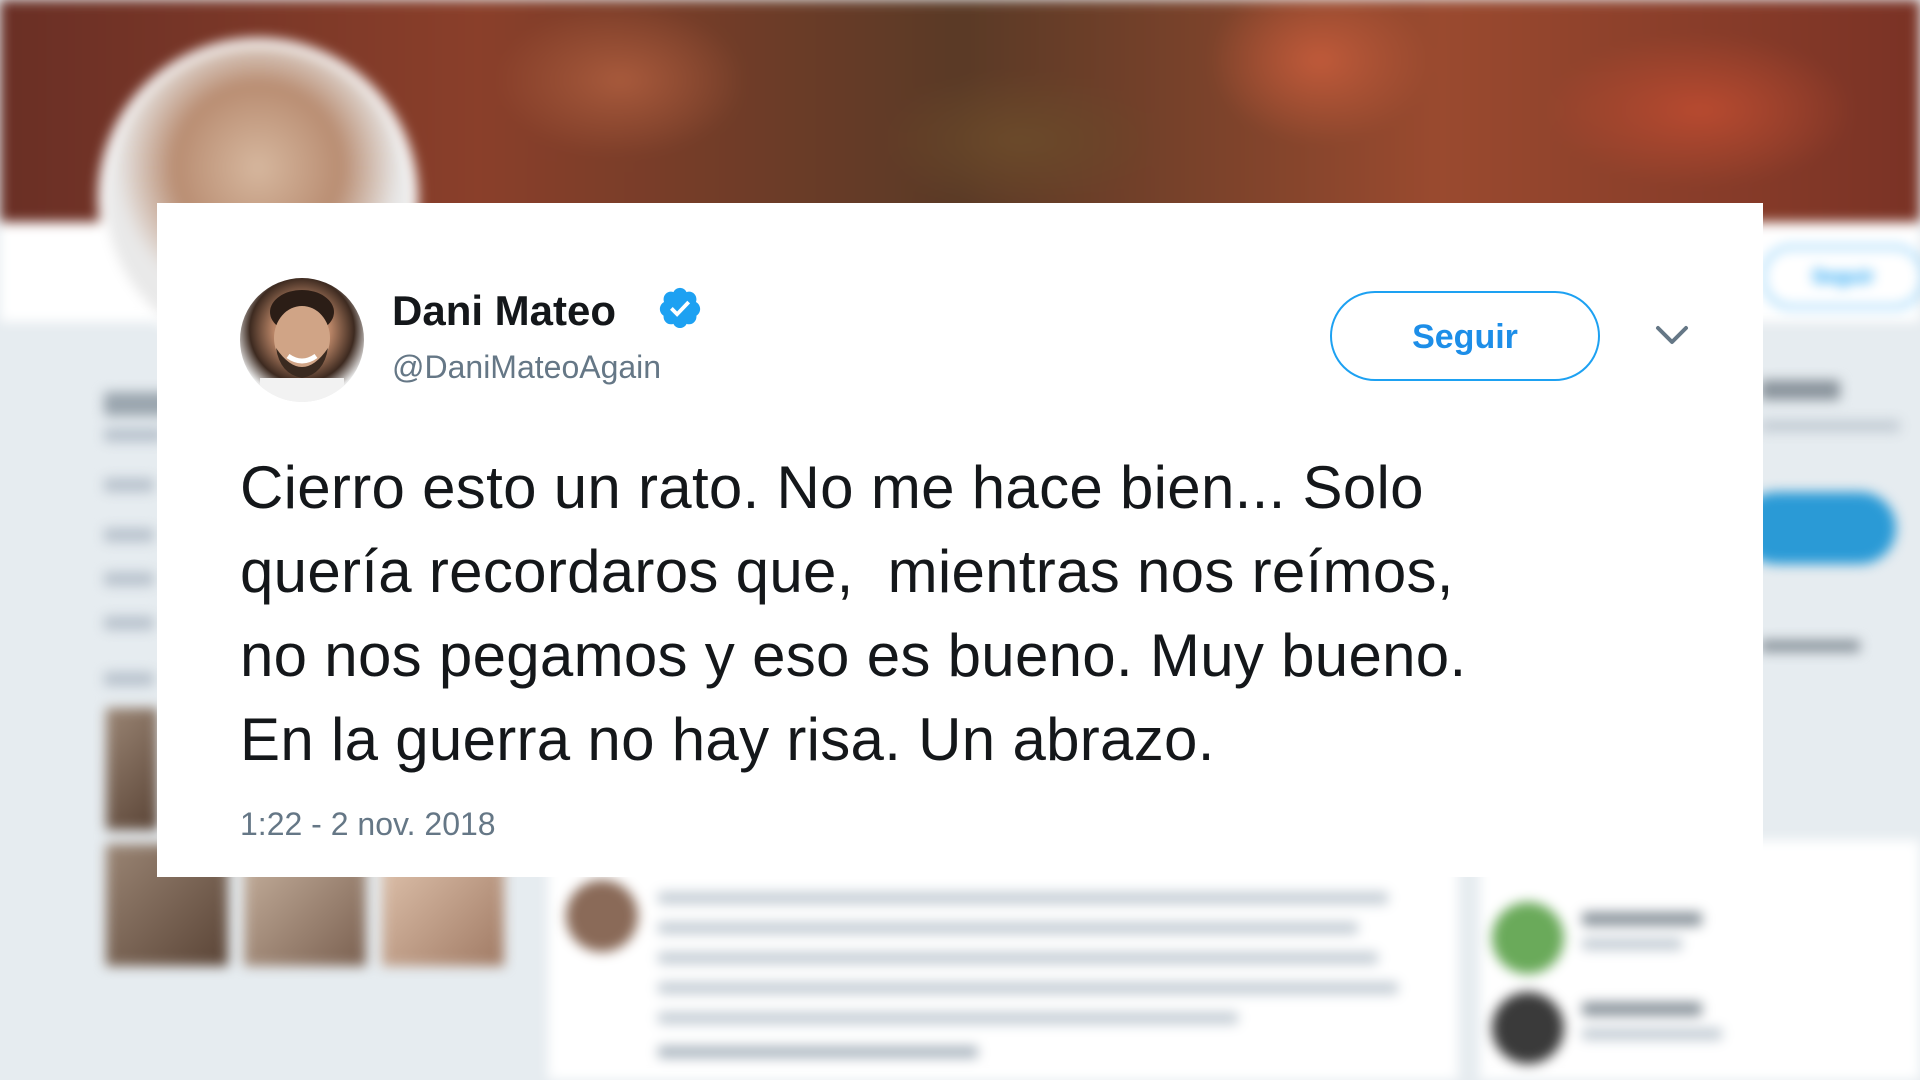 The image size is (1920, 1080). What do you see at coordinates (302, 346) in the screenshot?
I see `avatar-portrait-icon` at bounding box center [302, 346].